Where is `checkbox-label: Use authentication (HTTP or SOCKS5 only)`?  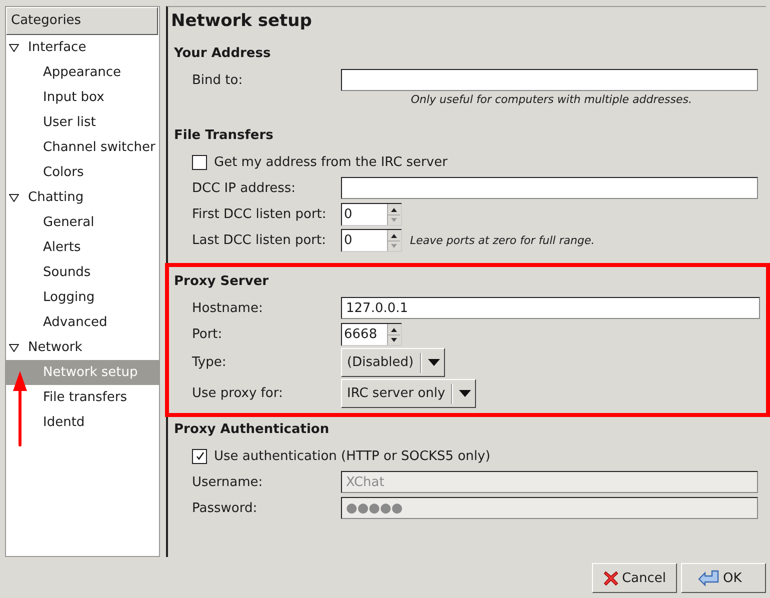
checkbox-label: Use authentication (HTTP or SOCKS5 only) is located at coordinates (352, 456).